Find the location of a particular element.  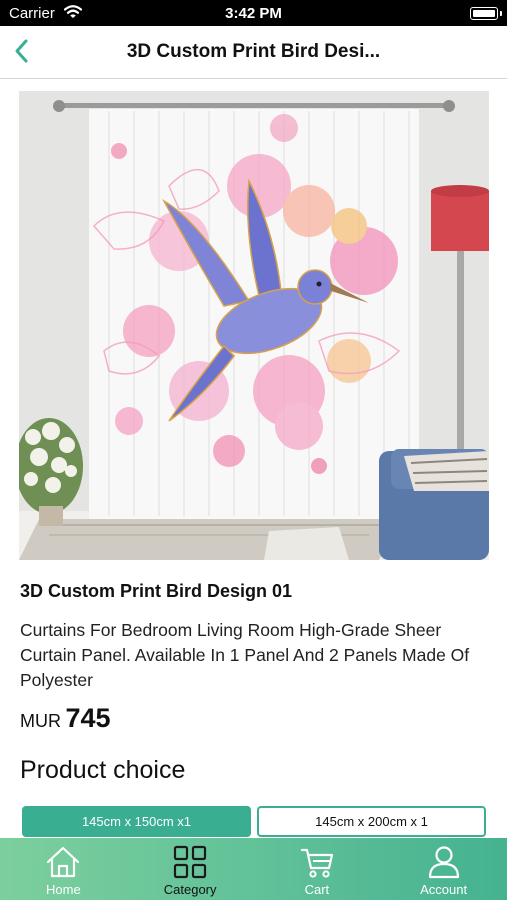

user-icon is located at coordinates (443, 862).